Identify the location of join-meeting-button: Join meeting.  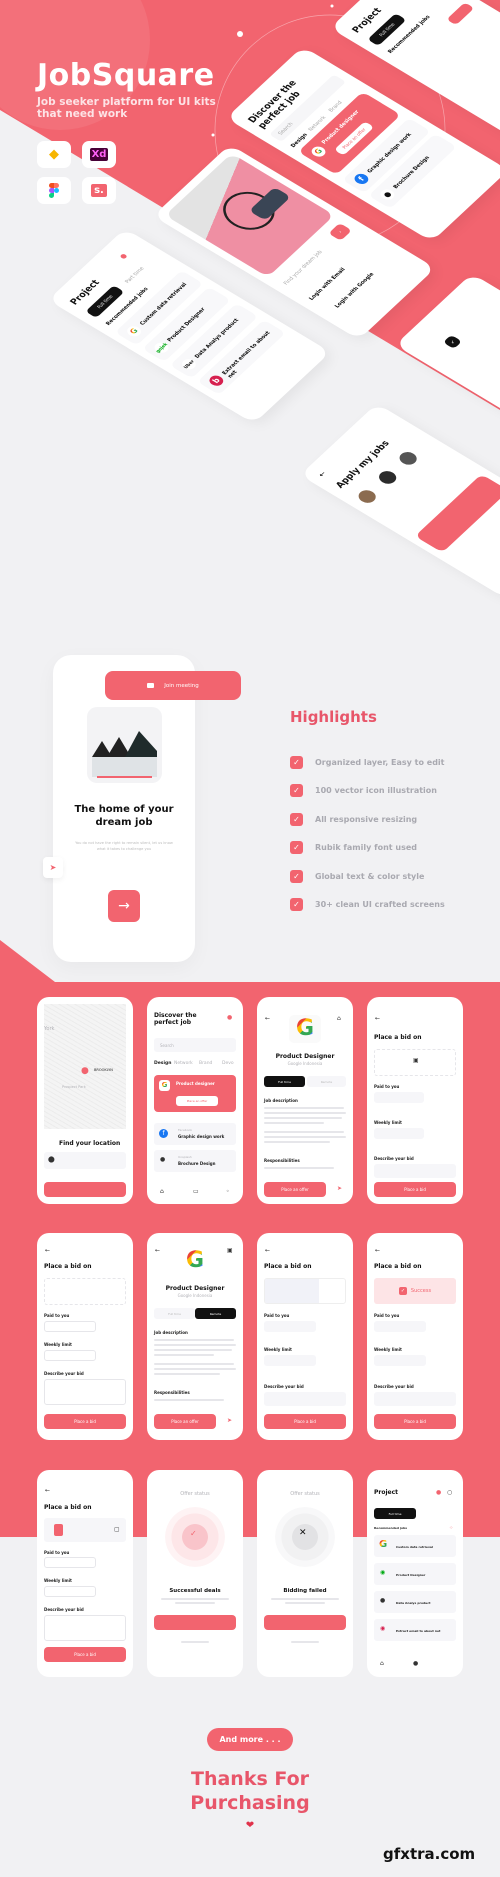
(173, 685).